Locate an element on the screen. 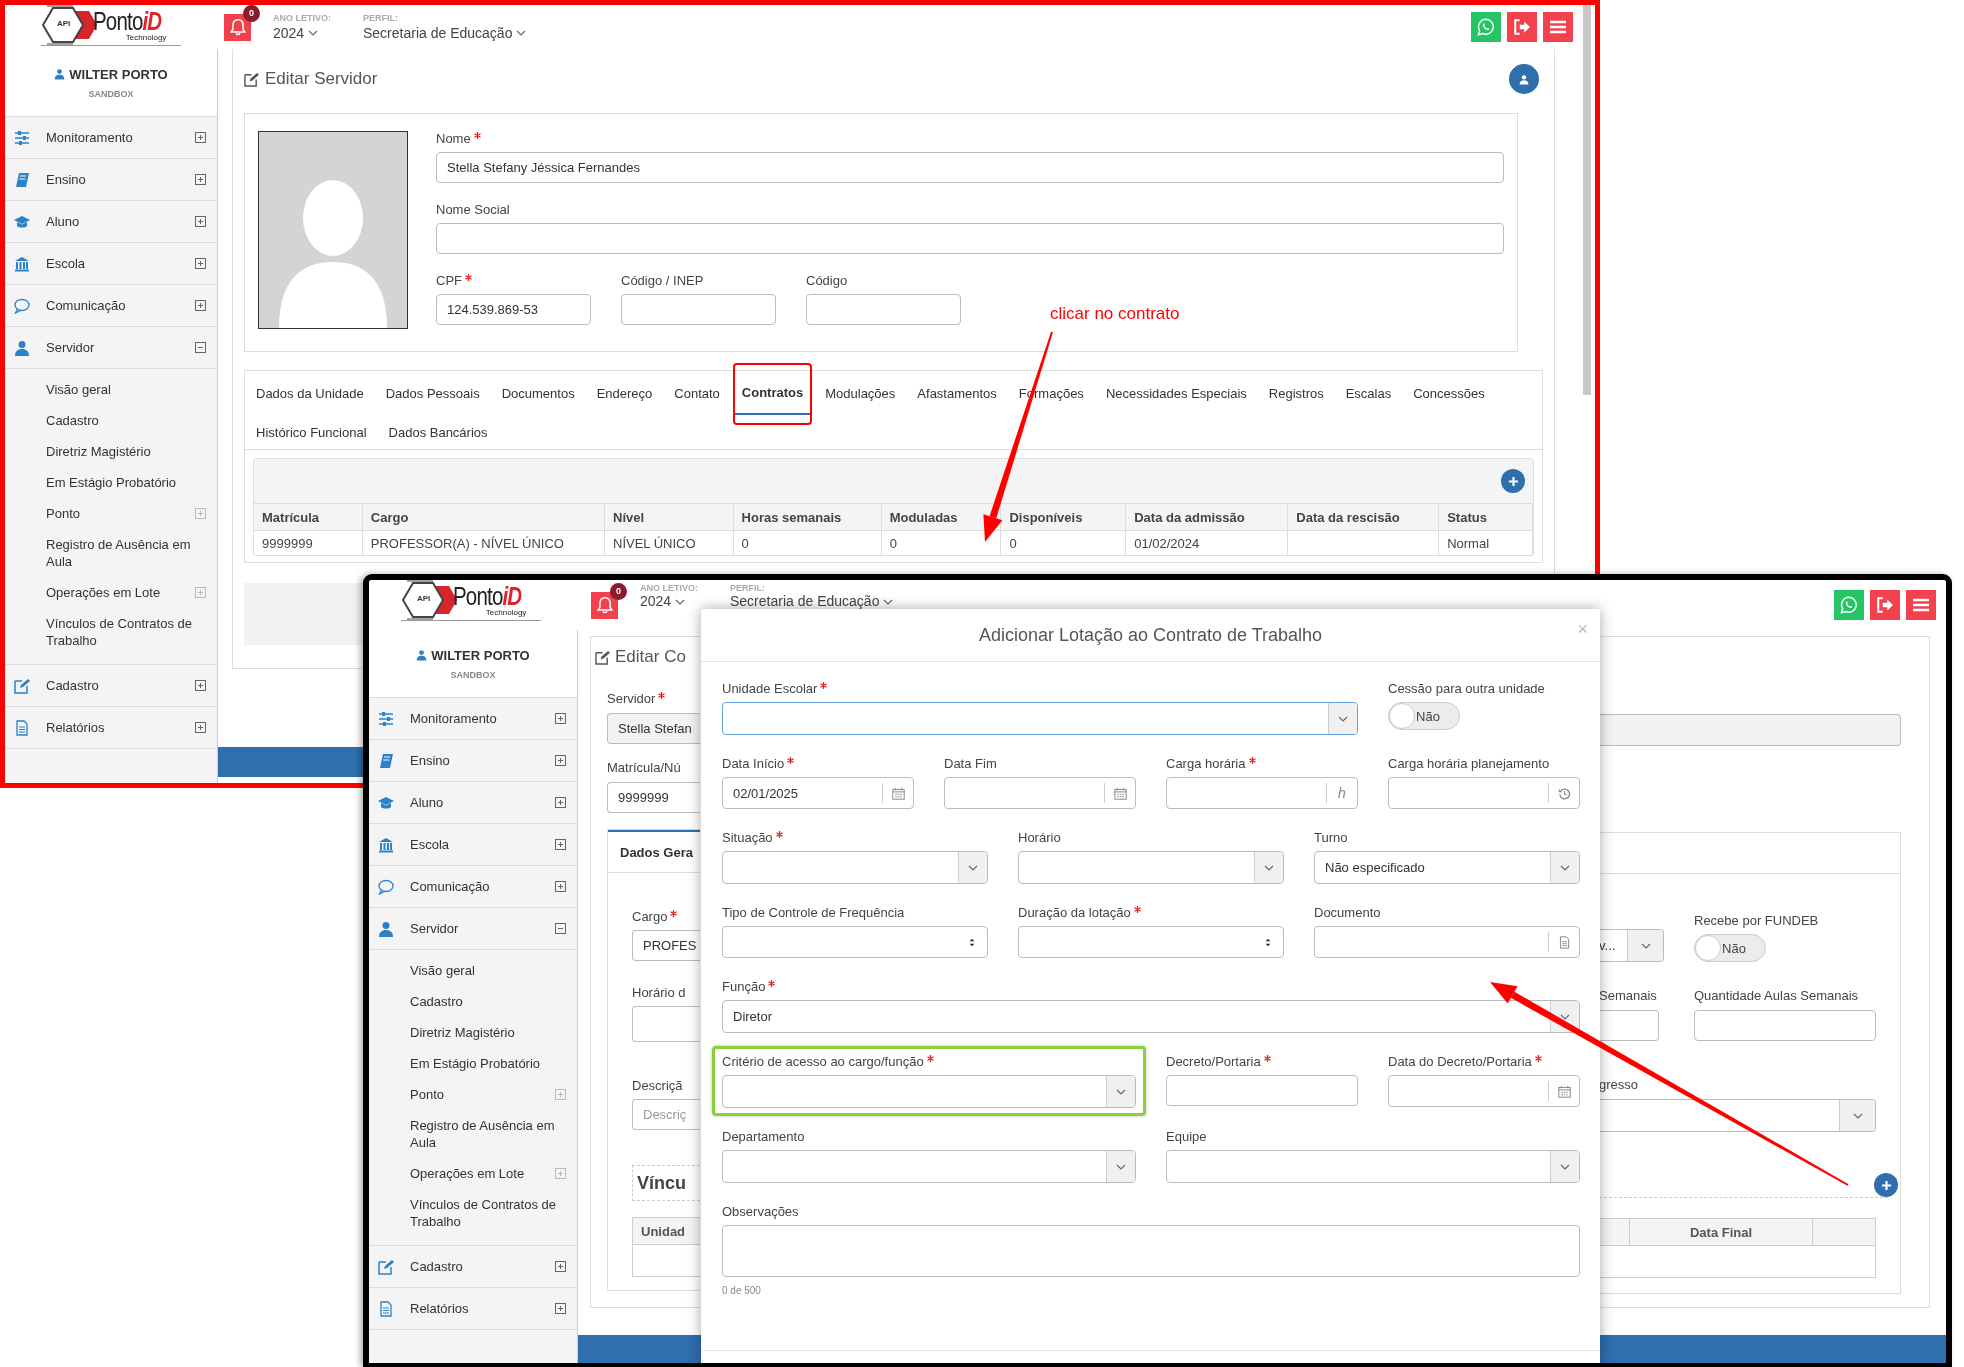 The height and width of the screenshot is (1367, 1964). input-field: h is located at coordinates (1262, 793).